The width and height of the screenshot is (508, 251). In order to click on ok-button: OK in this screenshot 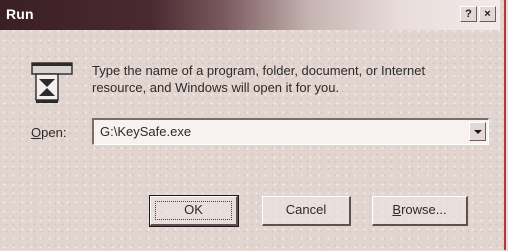, I will do `click(194, 211)`.